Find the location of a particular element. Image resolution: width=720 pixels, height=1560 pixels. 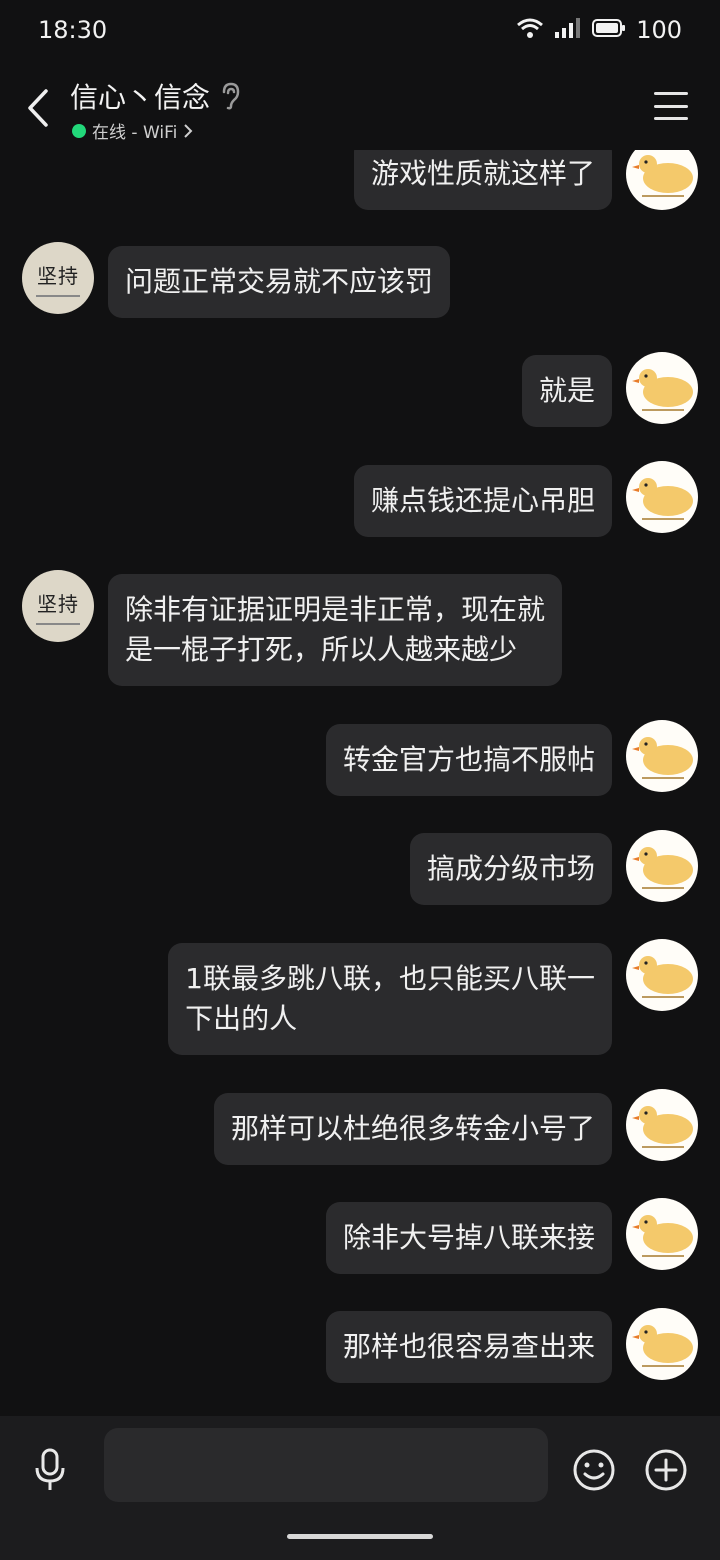

contact-title: 信心丶信念 is located at coordinates (155, 96).